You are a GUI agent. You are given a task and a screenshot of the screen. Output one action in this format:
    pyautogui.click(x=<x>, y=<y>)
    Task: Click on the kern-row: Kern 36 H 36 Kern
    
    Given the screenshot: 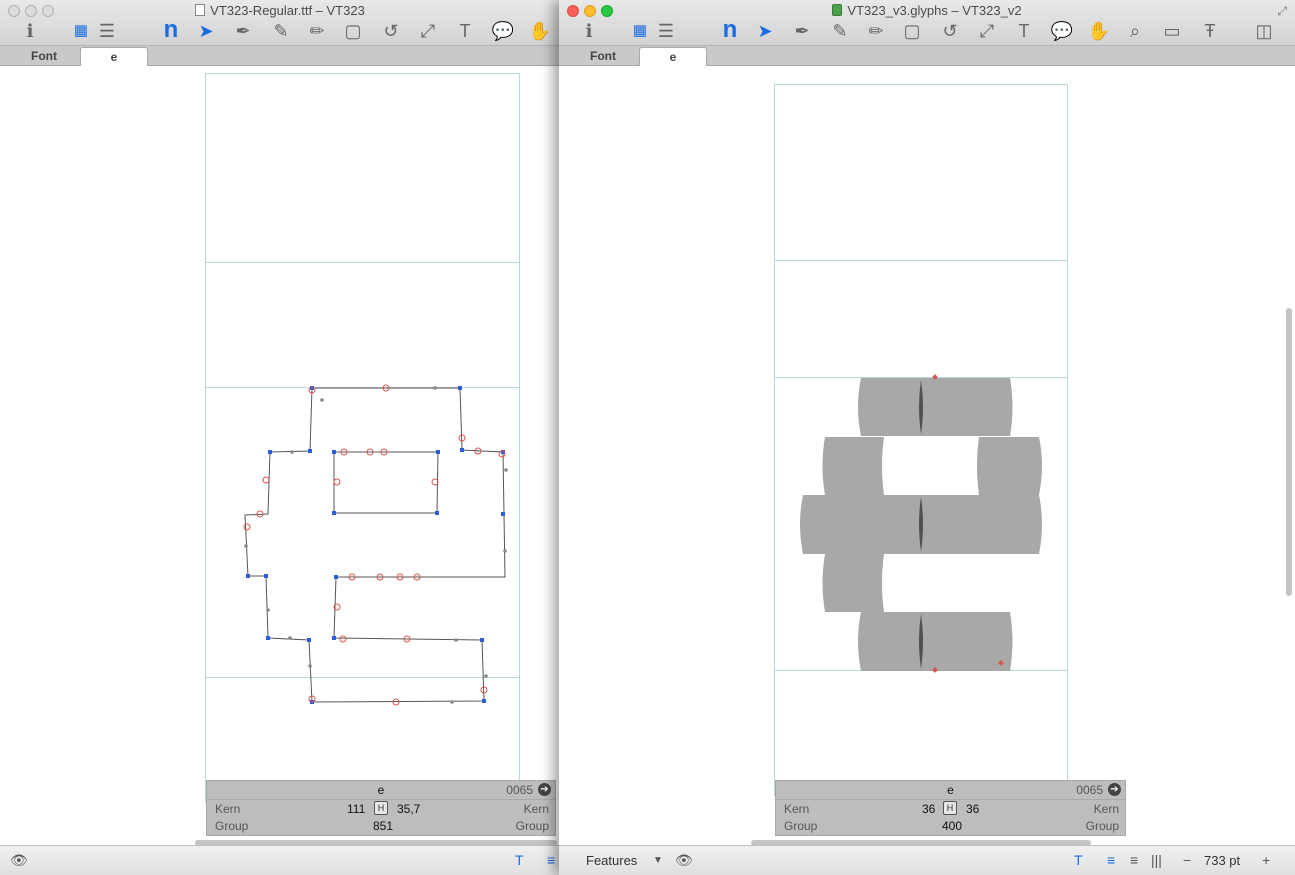 What is the action you would take?
    pyautogui.click(x=950, y=808)
    